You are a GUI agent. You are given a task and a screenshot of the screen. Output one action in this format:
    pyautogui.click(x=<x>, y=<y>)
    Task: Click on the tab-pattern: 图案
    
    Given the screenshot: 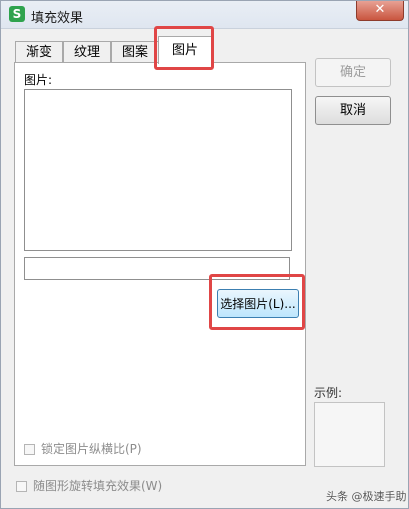 What is the action you would take?
    pyautogui.click(x=135, y=52)
    